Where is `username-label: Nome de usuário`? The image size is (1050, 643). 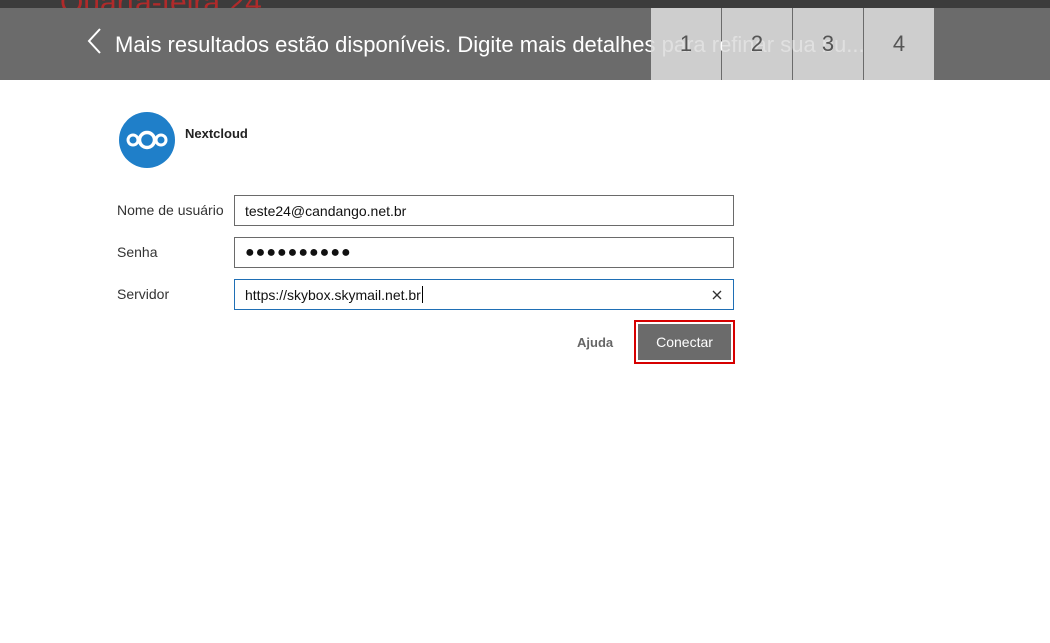
username-label: Nome de usuário is located at coordinates (170, 210).